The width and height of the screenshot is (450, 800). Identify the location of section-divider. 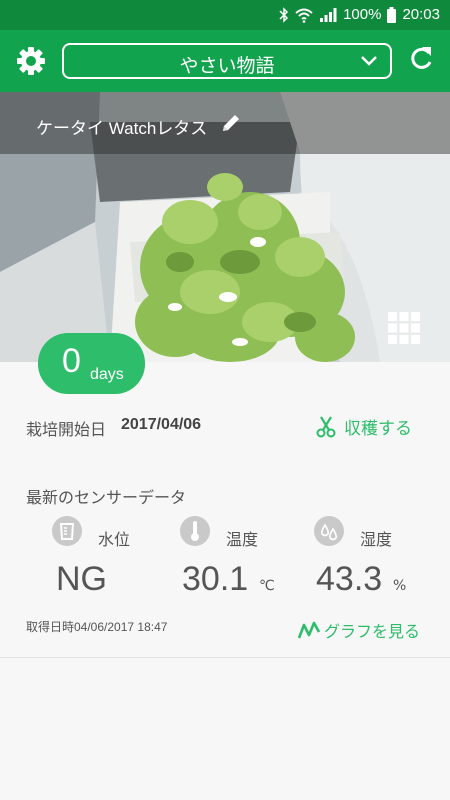
(225, 657).